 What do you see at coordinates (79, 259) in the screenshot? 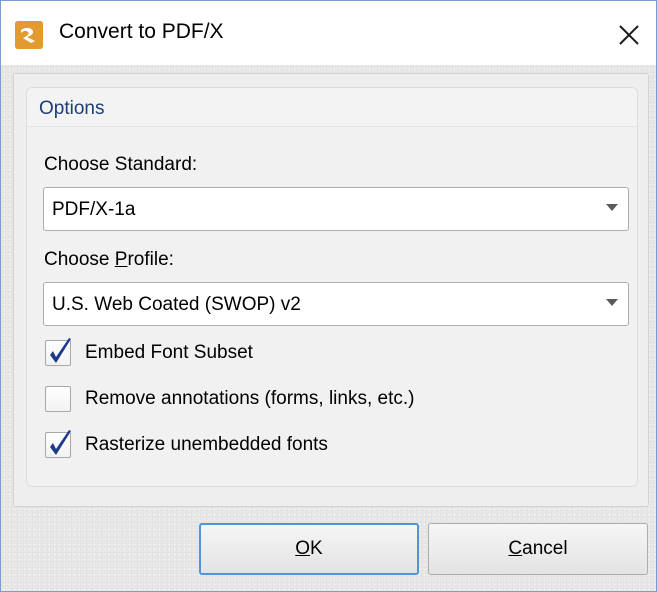
I see `choose-profile-label-prefix: Choose` at bounding box center [79, 259].